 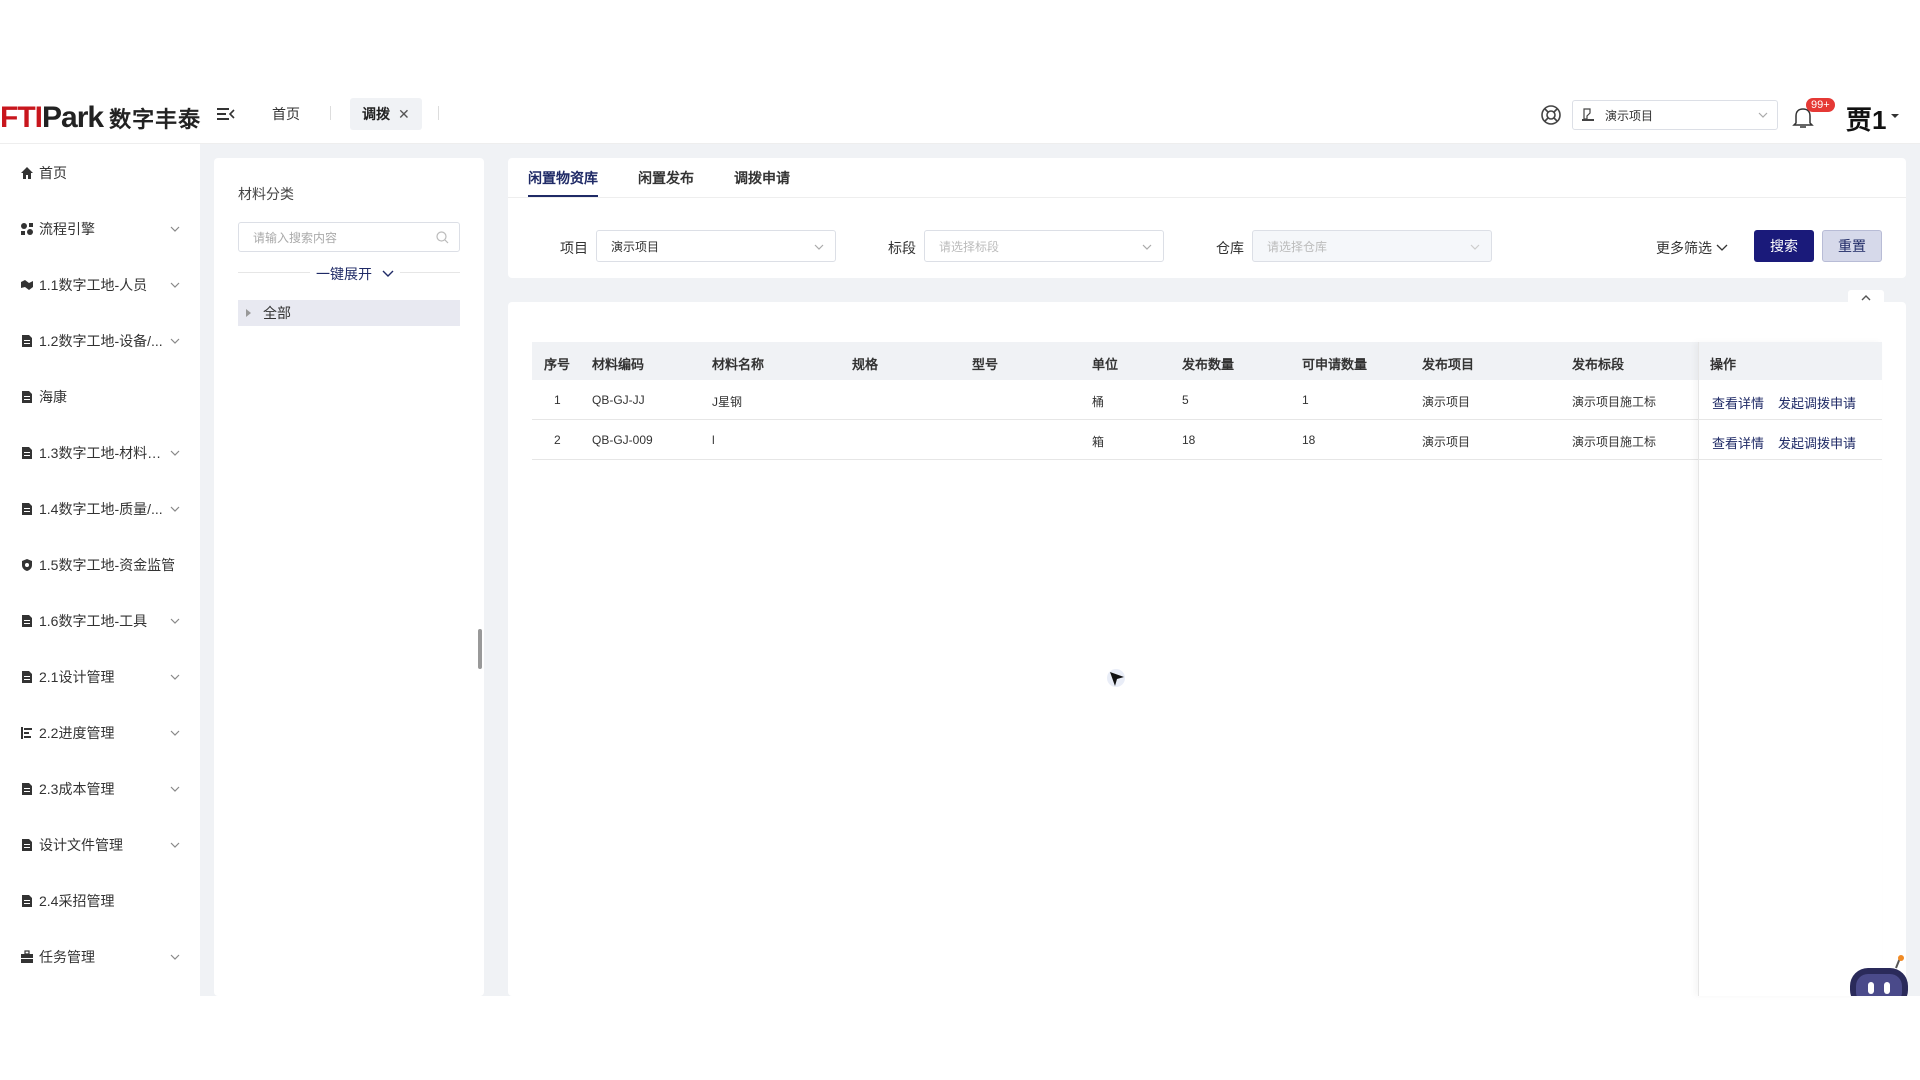 I want to click on top-header: FTI Park 数字丰泰 首页 调拨 ✕ 演示项目 99+ 贾1, so click(x=960, y=121).